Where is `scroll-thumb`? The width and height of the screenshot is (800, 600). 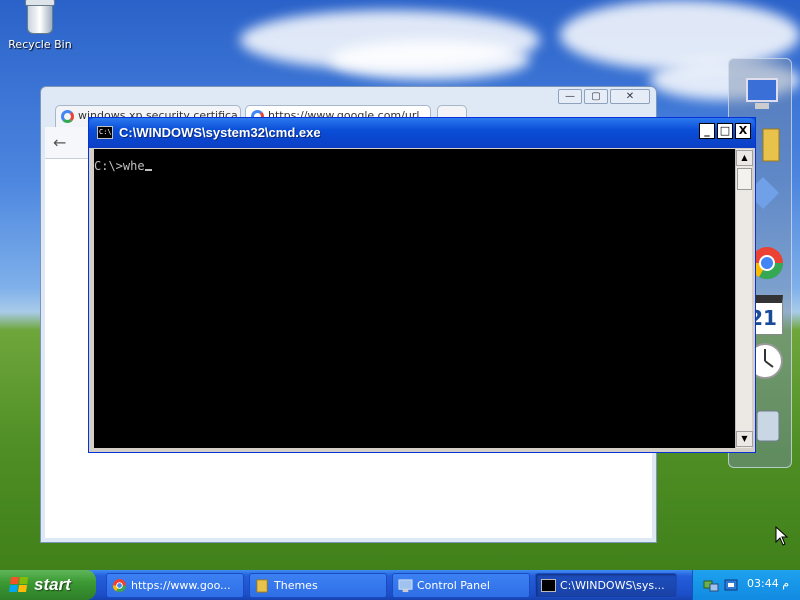 scroll-thumb is located at coordinates (744, 179).